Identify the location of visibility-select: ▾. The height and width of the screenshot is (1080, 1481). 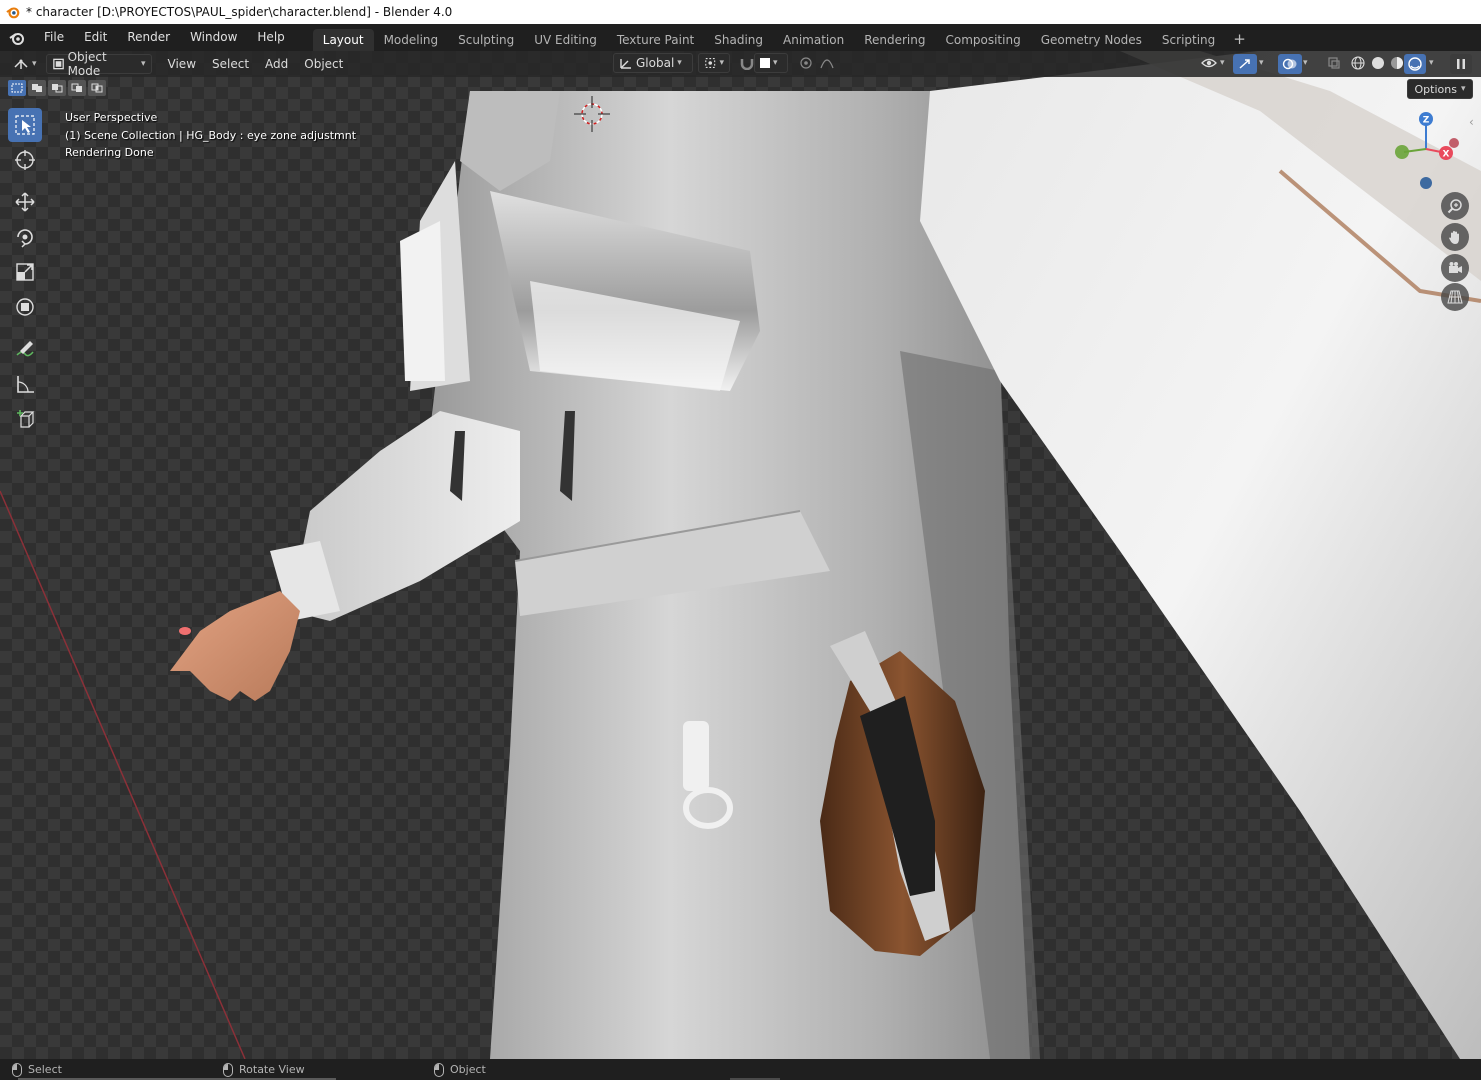
(1213, 63).